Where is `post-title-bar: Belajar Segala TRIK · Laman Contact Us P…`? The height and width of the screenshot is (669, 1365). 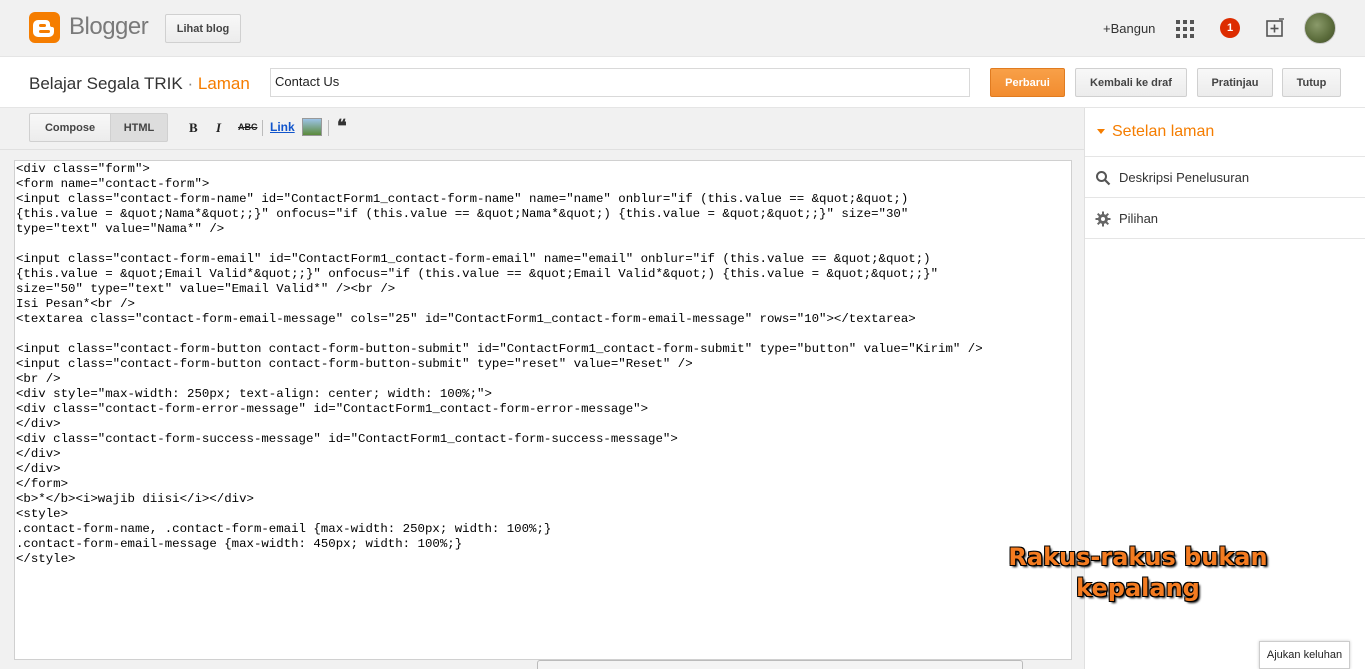 post-title-bar: Belajar Segala TRIK · Laman Contact Us P… is located at coordinates (682, 83).